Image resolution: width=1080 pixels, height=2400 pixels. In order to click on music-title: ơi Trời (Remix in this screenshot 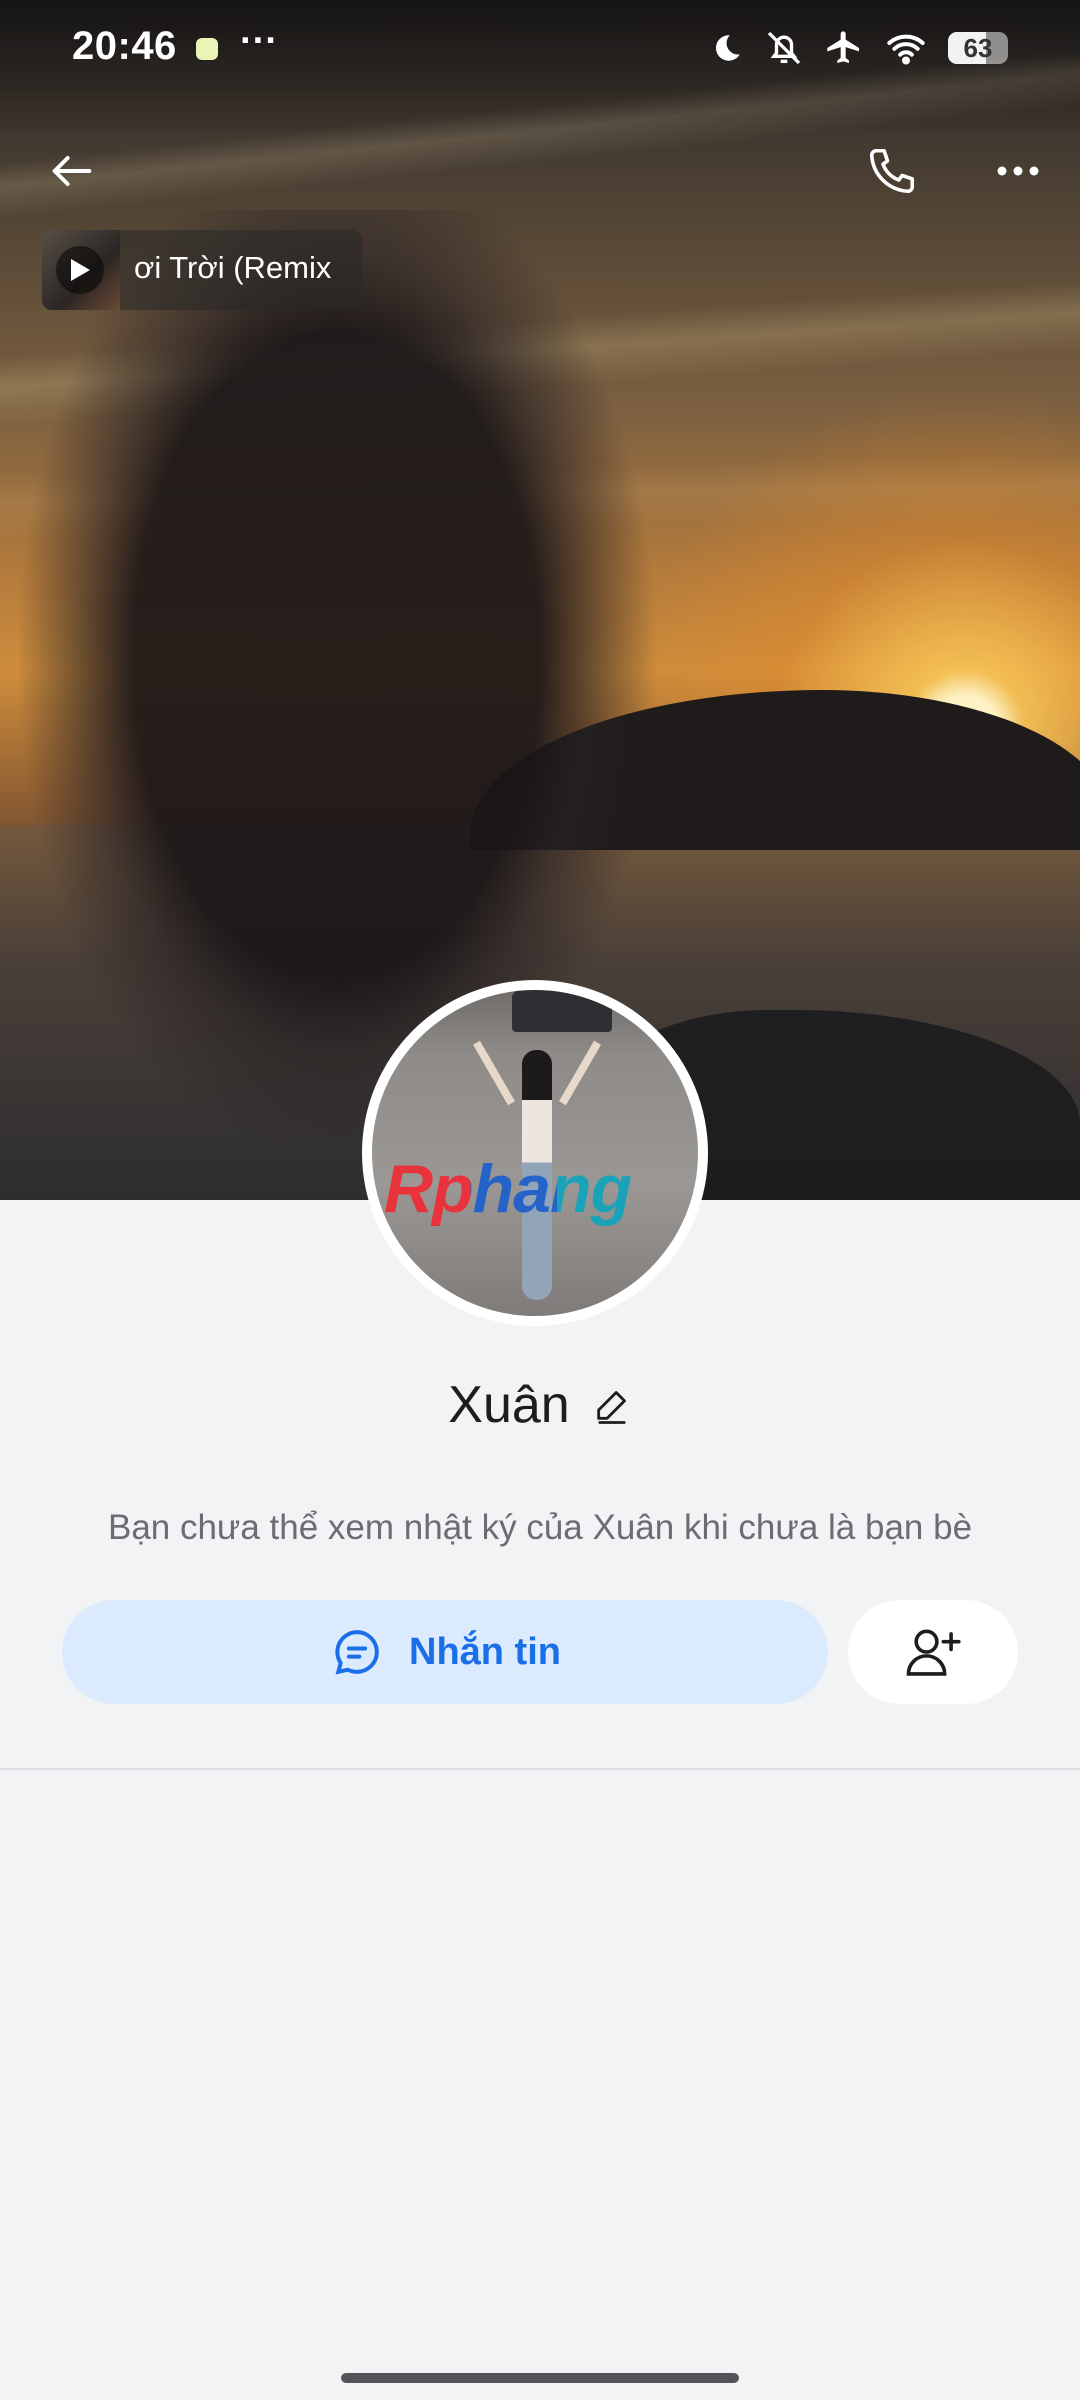, I will do `click(233, 267)`.